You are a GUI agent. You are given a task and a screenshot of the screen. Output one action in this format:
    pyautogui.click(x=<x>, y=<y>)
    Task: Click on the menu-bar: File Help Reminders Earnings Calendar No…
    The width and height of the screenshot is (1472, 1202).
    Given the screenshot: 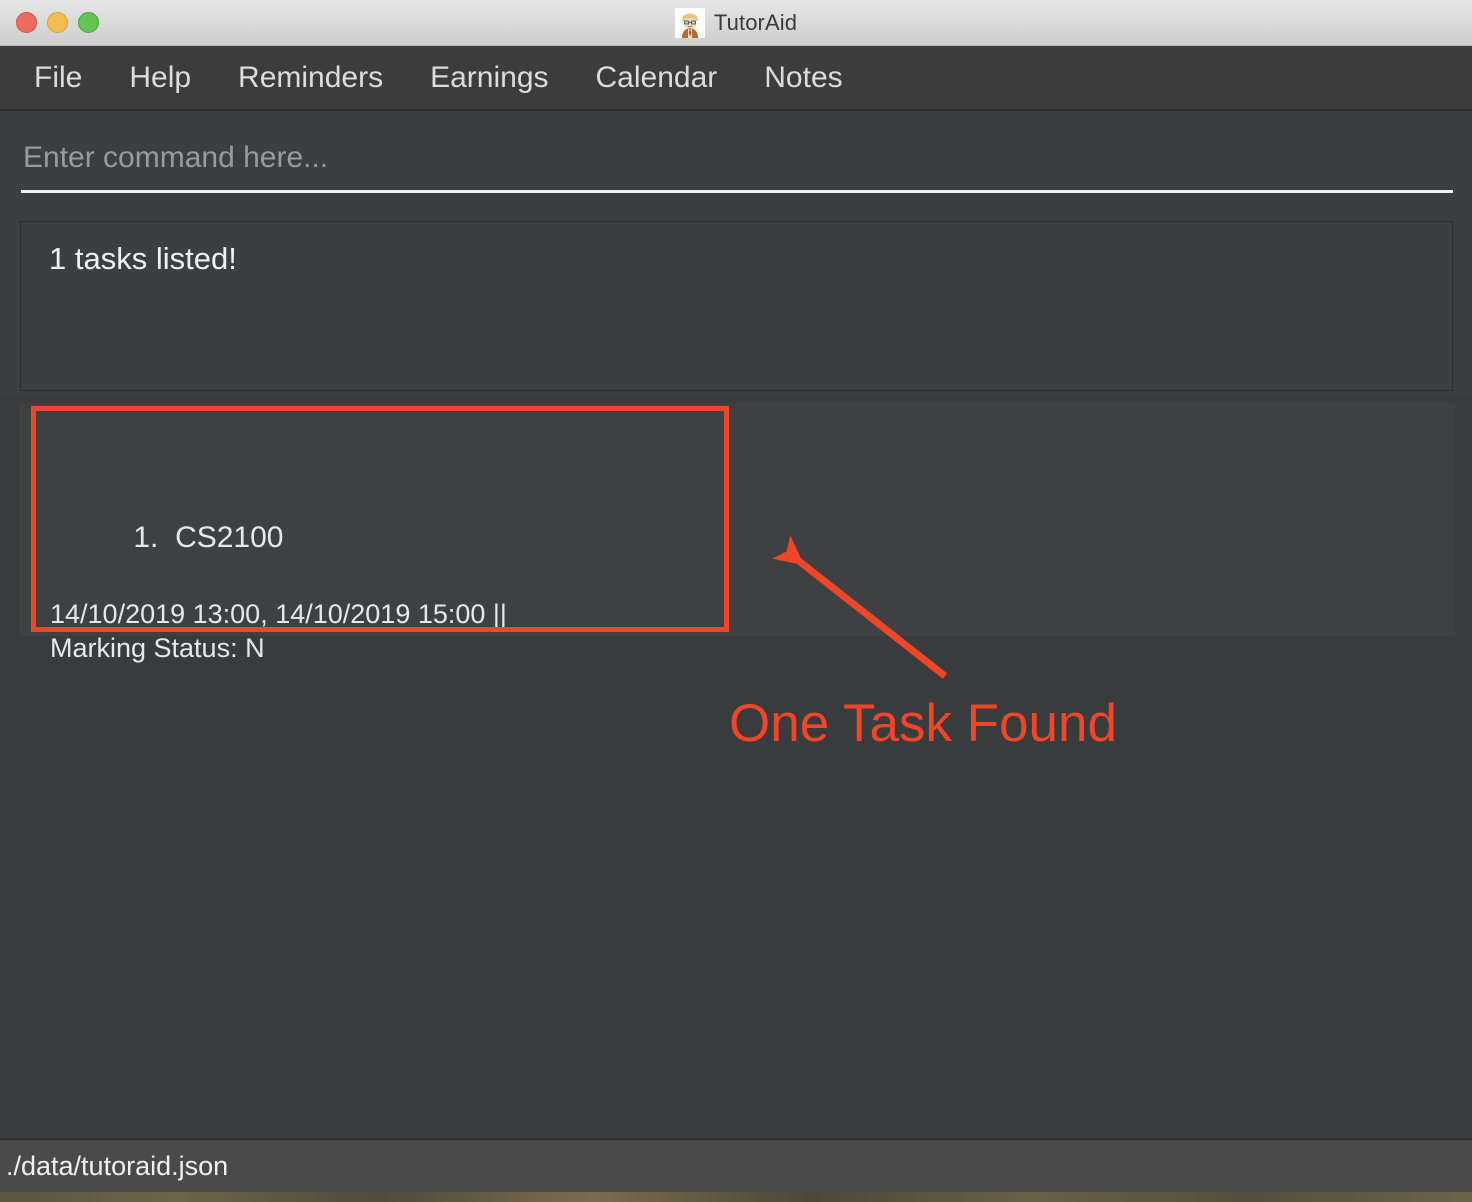 What is the action you would take?
    pyautogui.click(x=736, y=77)
    